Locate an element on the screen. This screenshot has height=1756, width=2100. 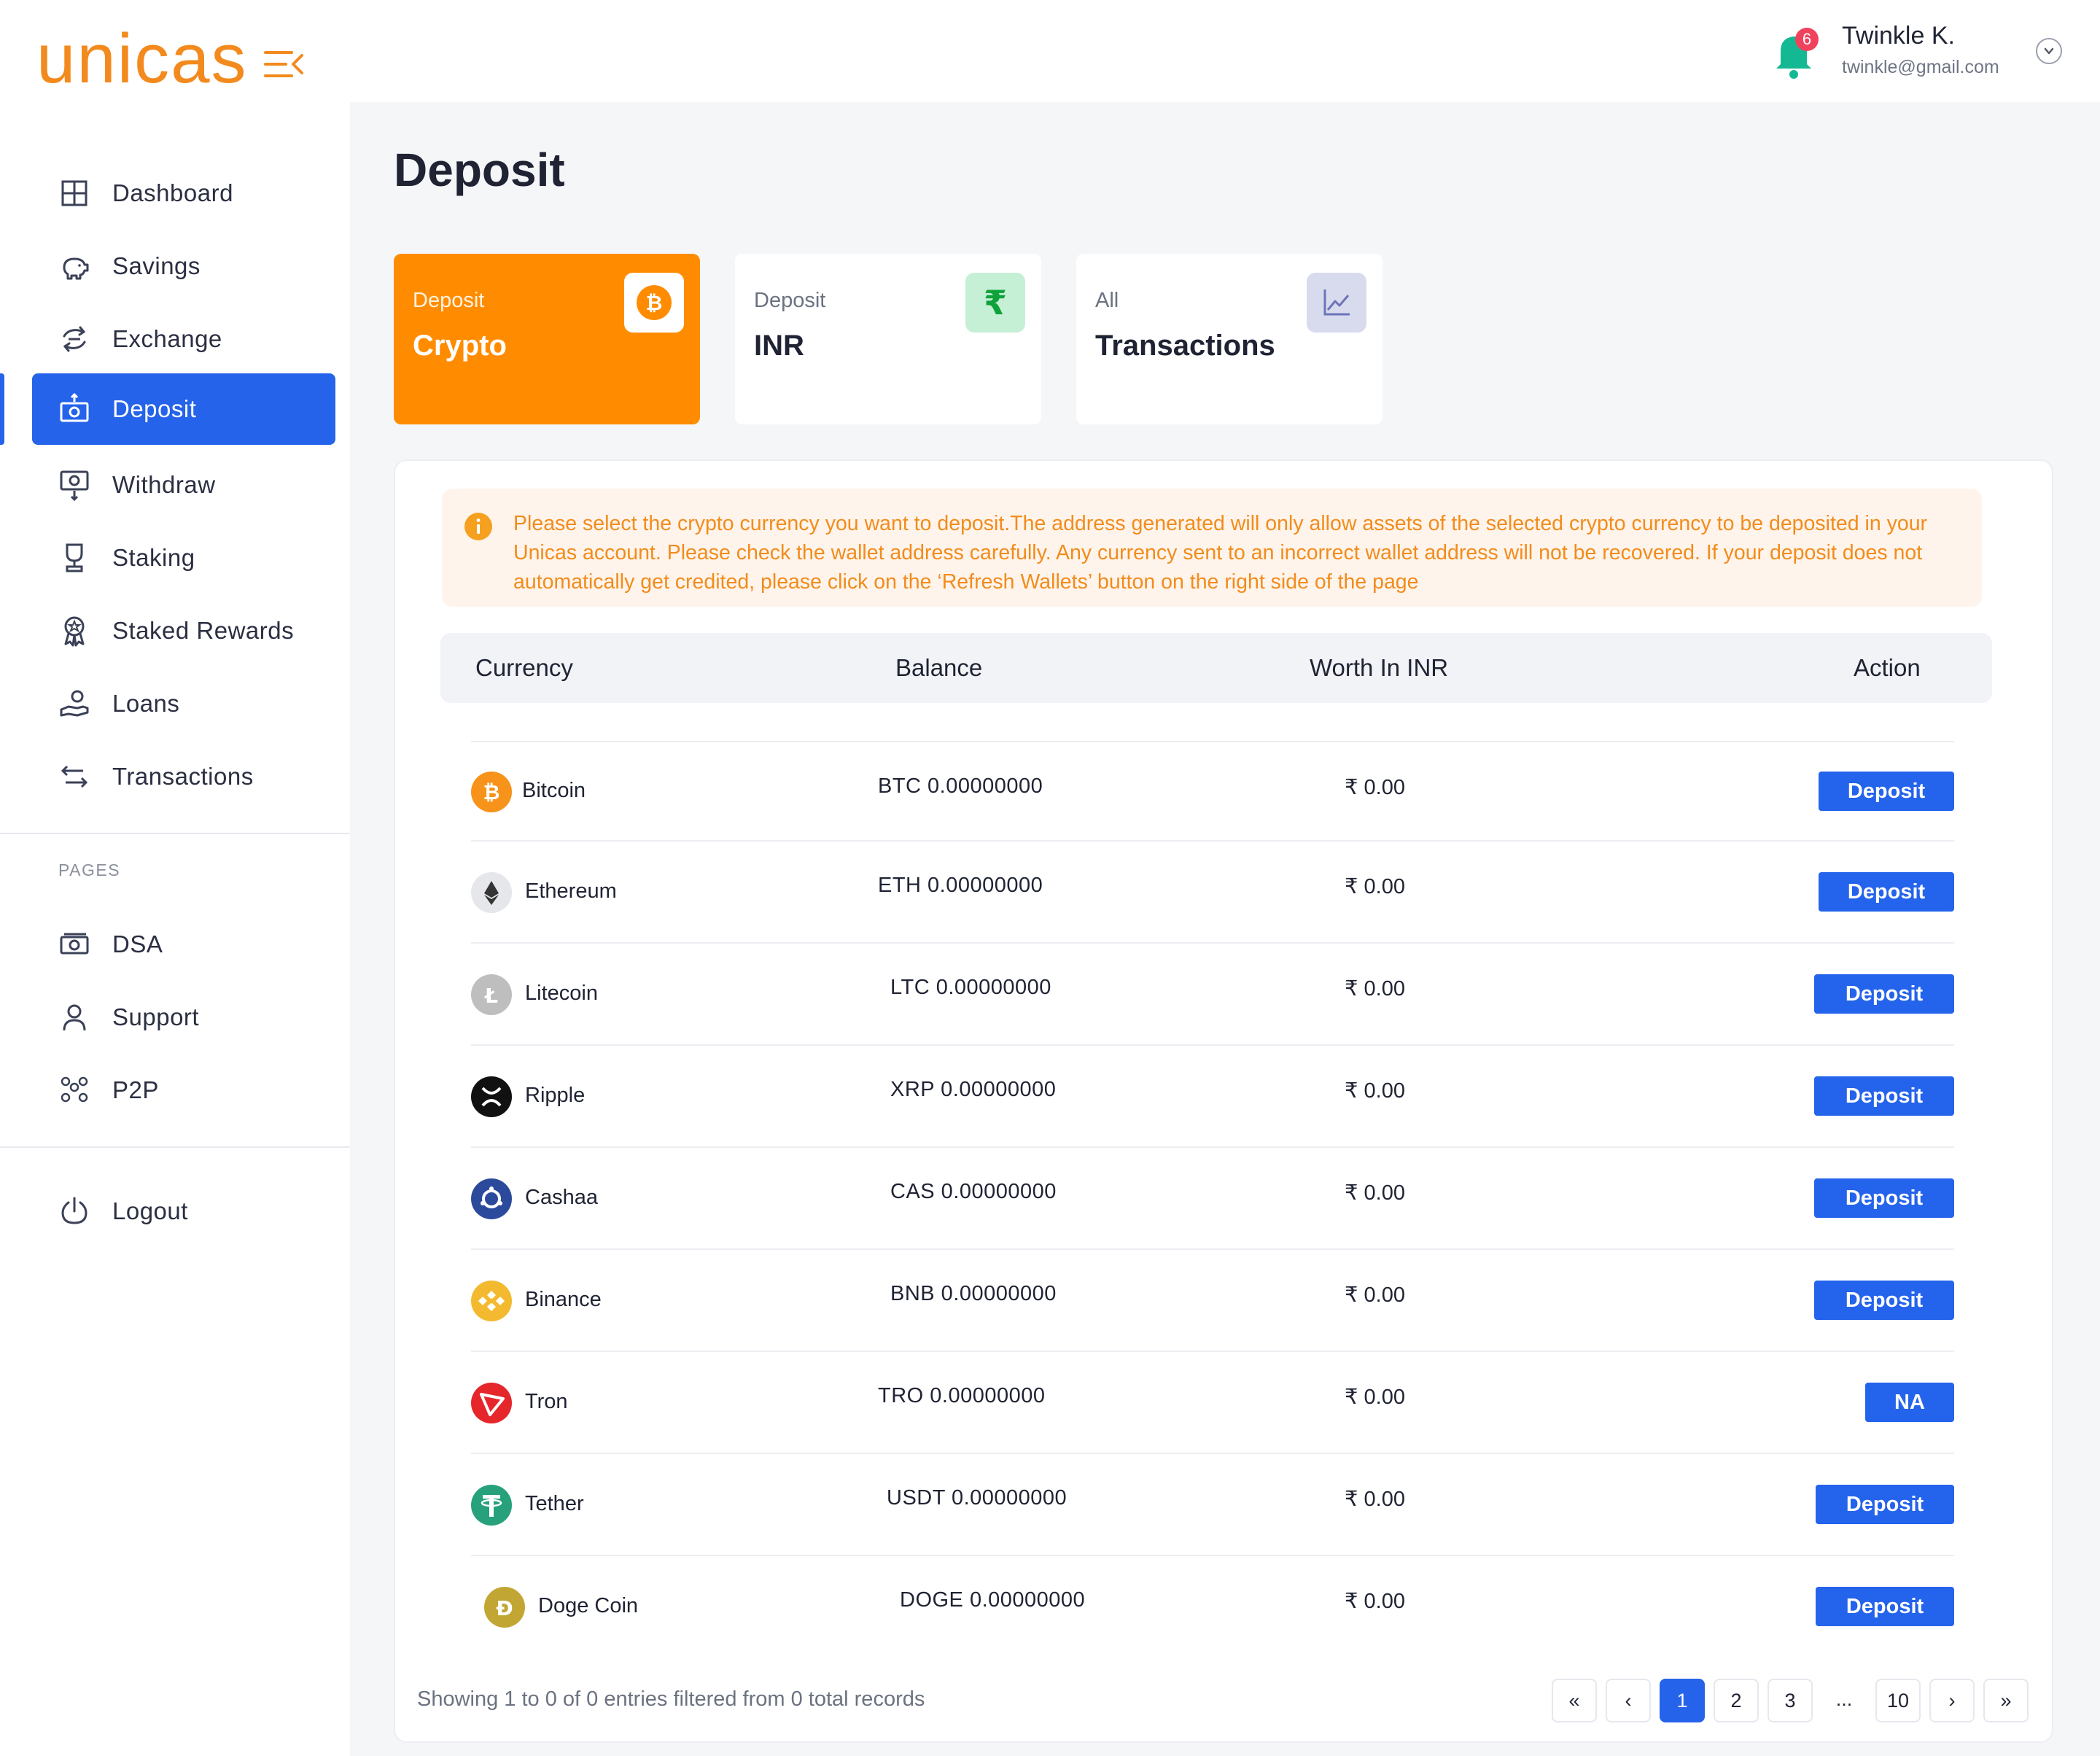
grid-icon is located at coordinates (74, 193).